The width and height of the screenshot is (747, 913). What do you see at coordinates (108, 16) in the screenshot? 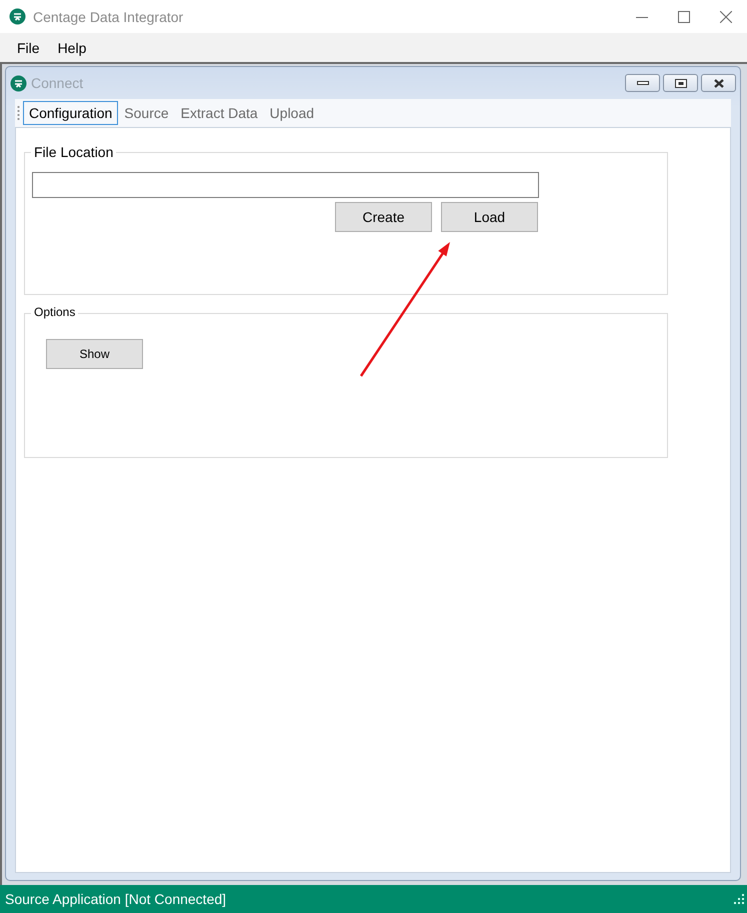
I see `app-title: Centage Data Integrator` at bounding box center [108, 16].